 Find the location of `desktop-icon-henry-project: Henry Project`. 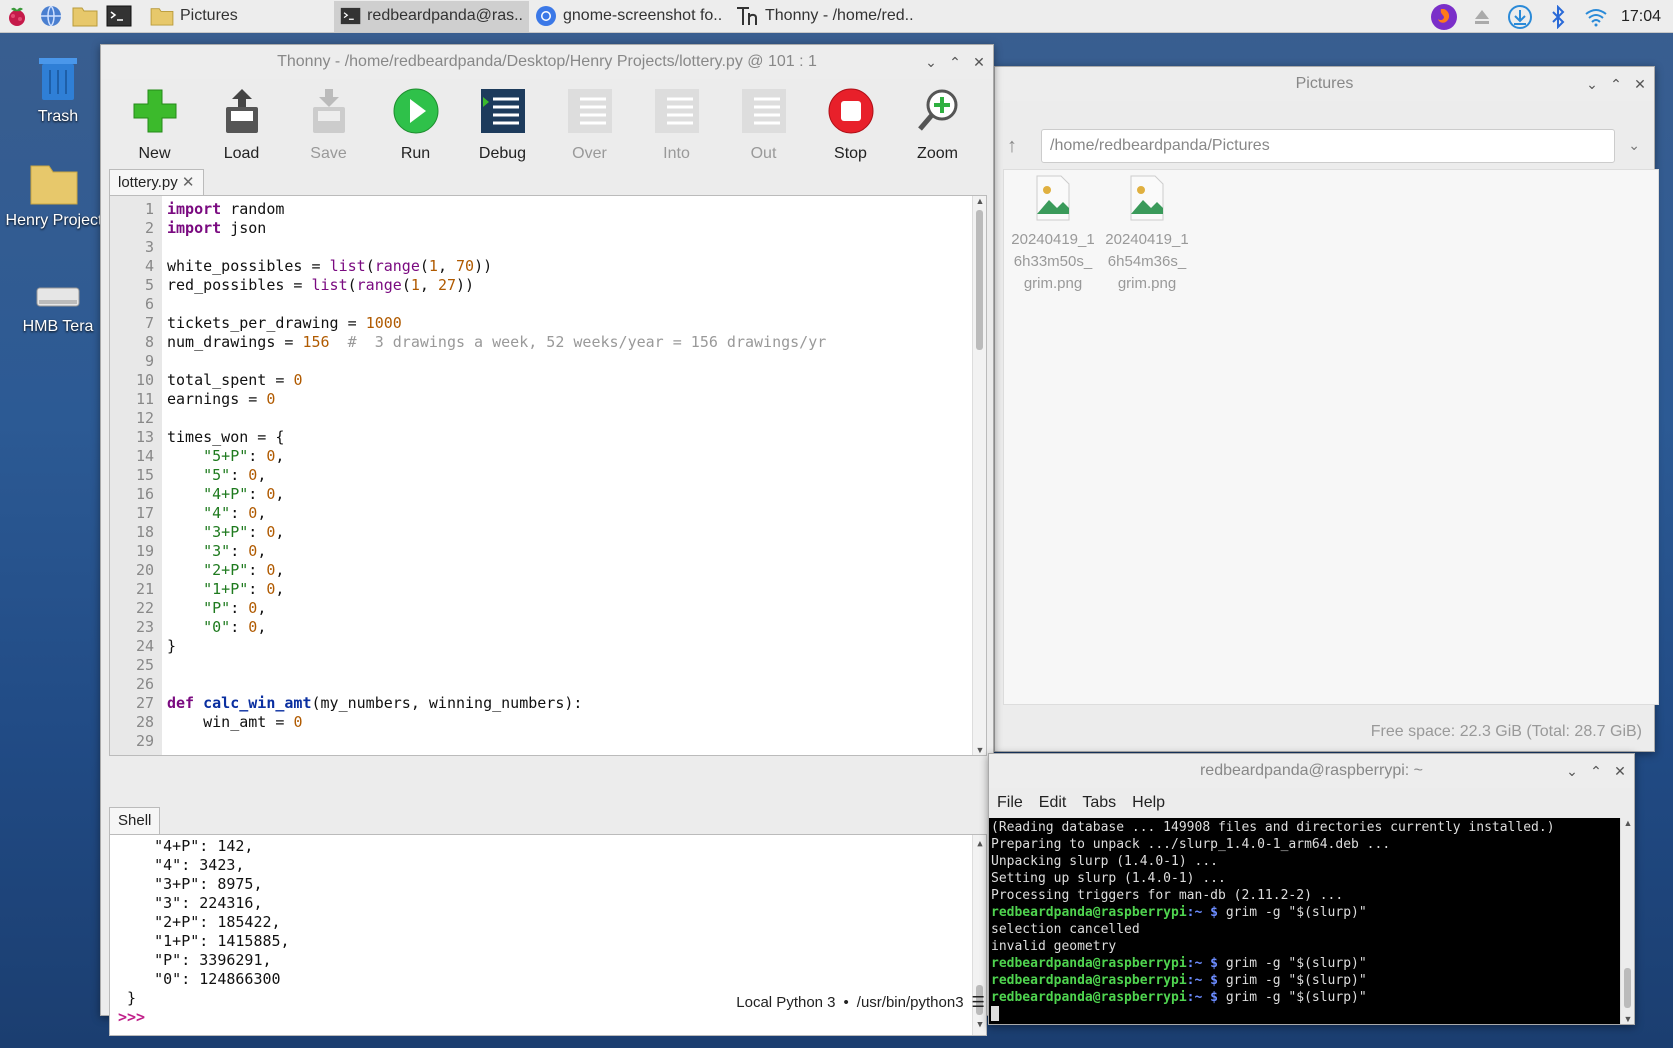

desktop-icon-henry-project: Henry Project is located at coordinates (54, 190).